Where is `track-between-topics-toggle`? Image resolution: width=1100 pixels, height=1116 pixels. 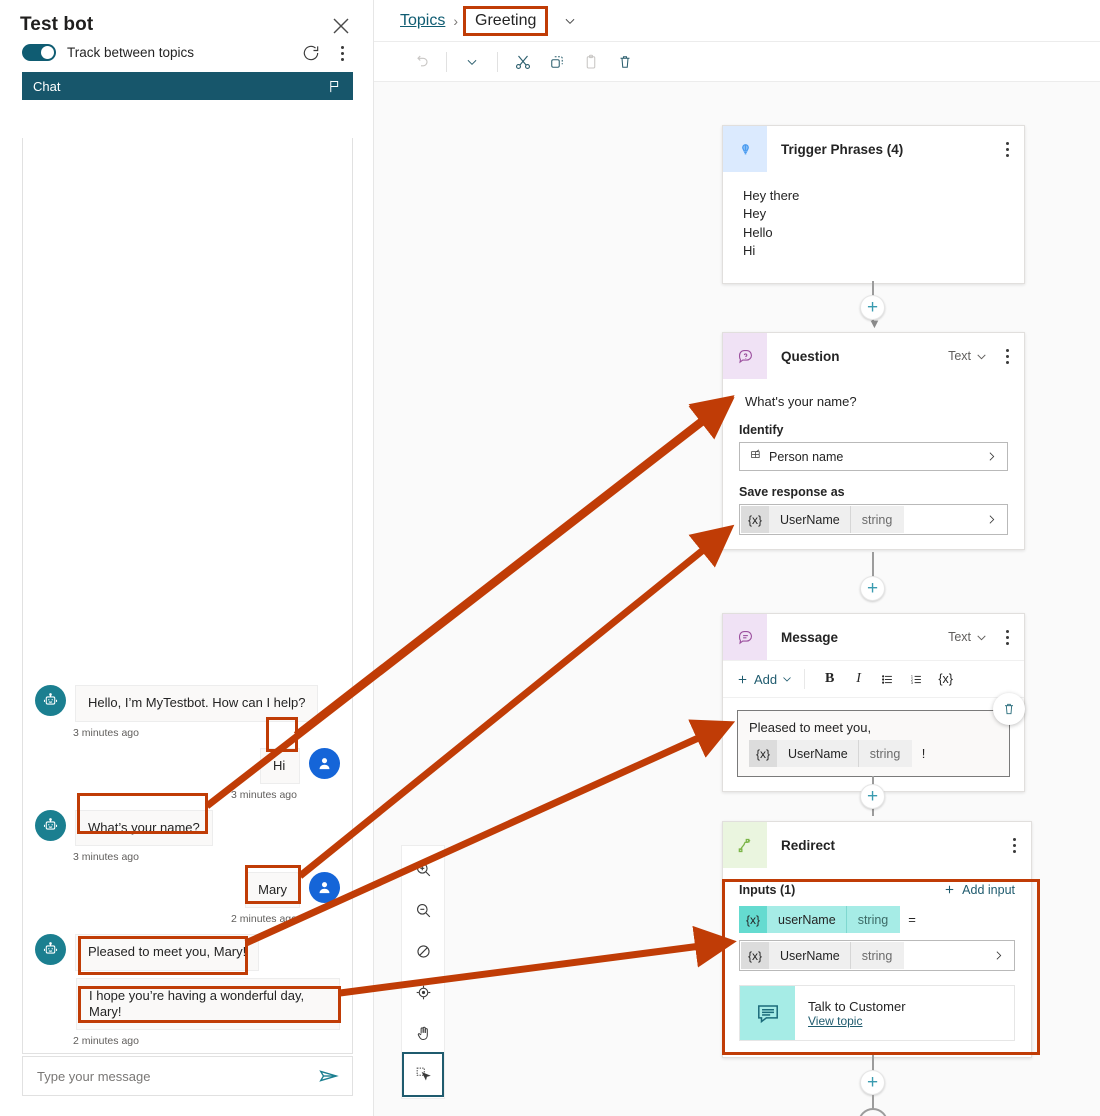
track-between-topics-toggle is located at coordinates (39, 52).